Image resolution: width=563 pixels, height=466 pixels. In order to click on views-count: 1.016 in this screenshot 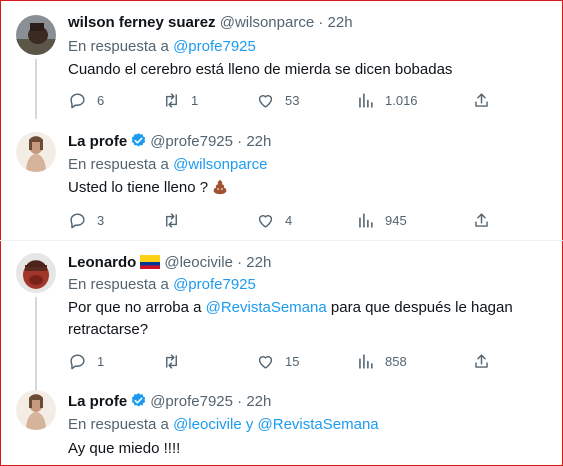, I will do `click(401, 100)`.